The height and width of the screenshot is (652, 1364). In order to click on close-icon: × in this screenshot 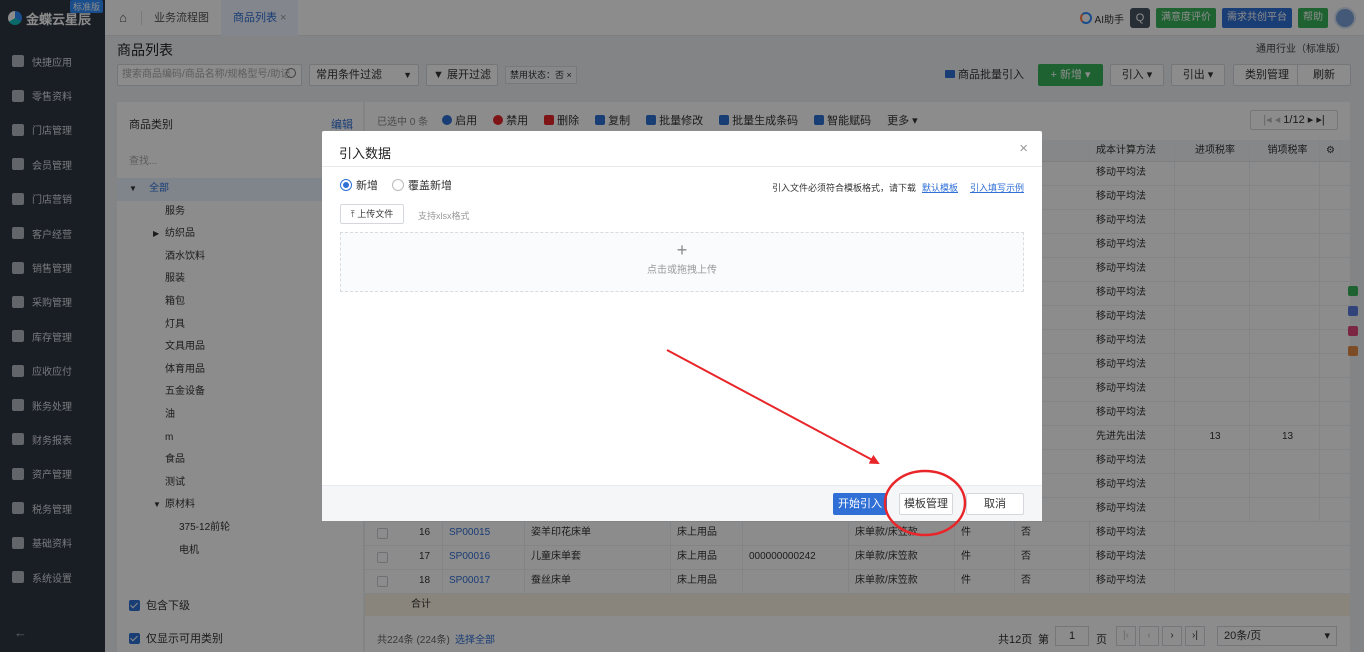, I will do `click(1023, 148)`.